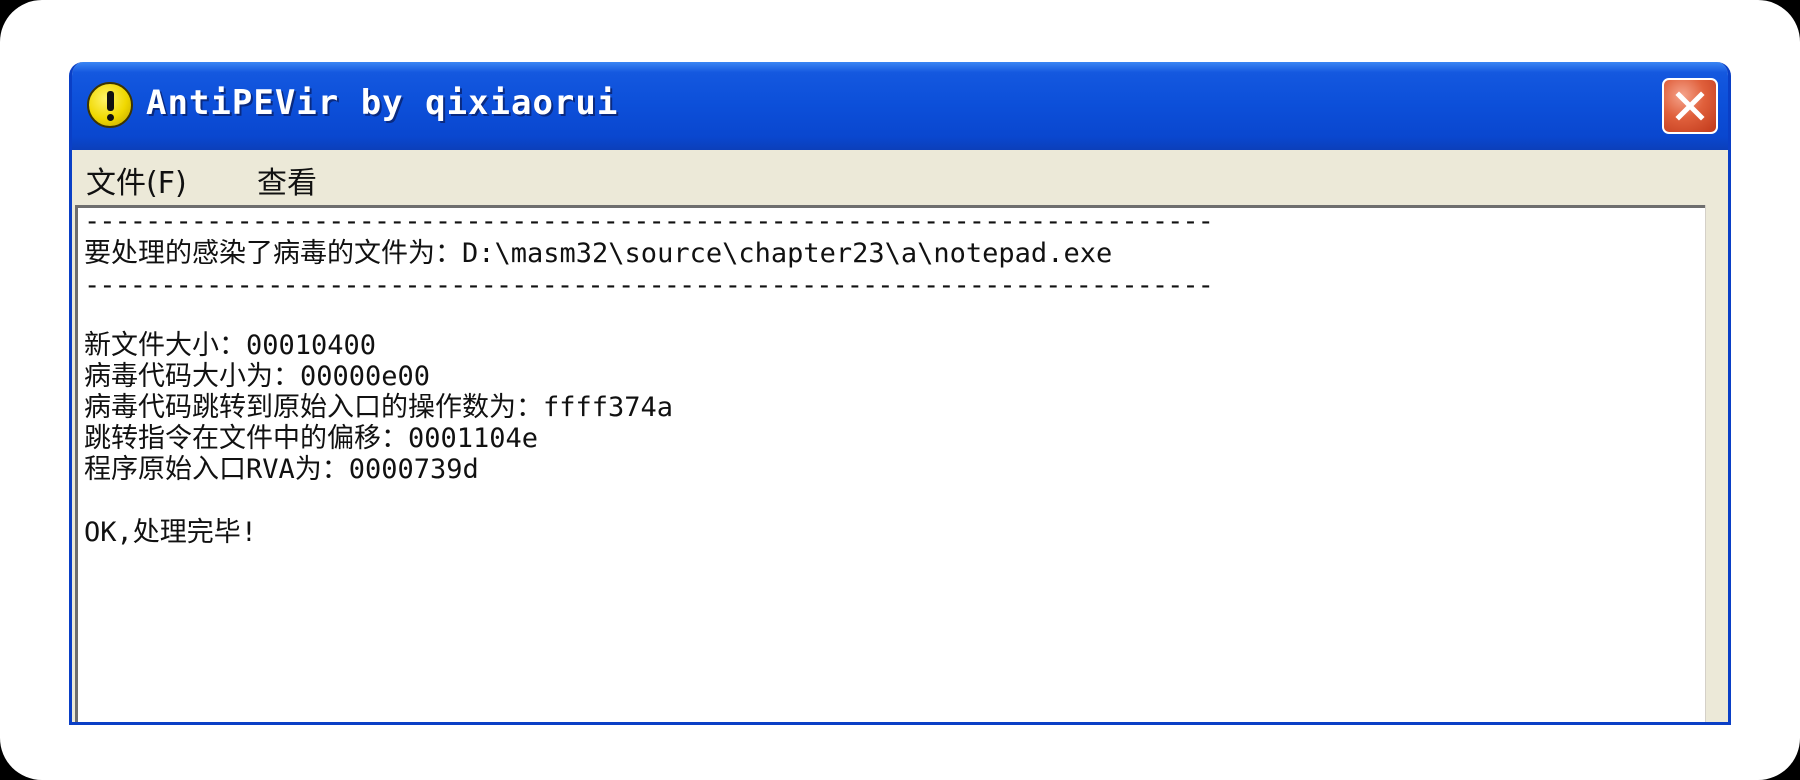  I want to click on window-right-edge, so click(1716, 463).